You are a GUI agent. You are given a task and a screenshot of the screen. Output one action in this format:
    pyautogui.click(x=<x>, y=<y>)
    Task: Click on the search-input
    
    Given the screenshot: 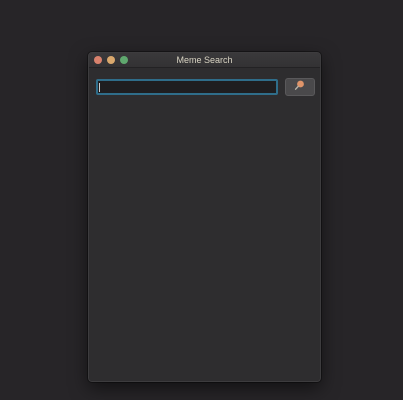 What is the action you would take?
    pyautogui.click(x=187, y=87)
    